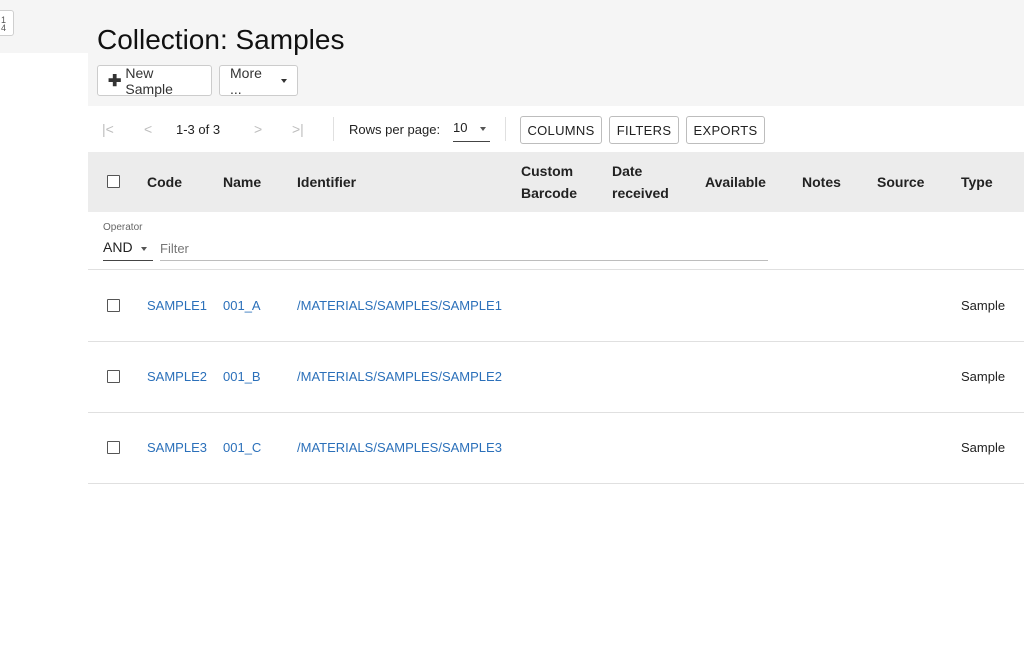  Describe the element at coordinates (177, 447) in the screenshot. I see `row-code-link: SAMPLE3` at that location.